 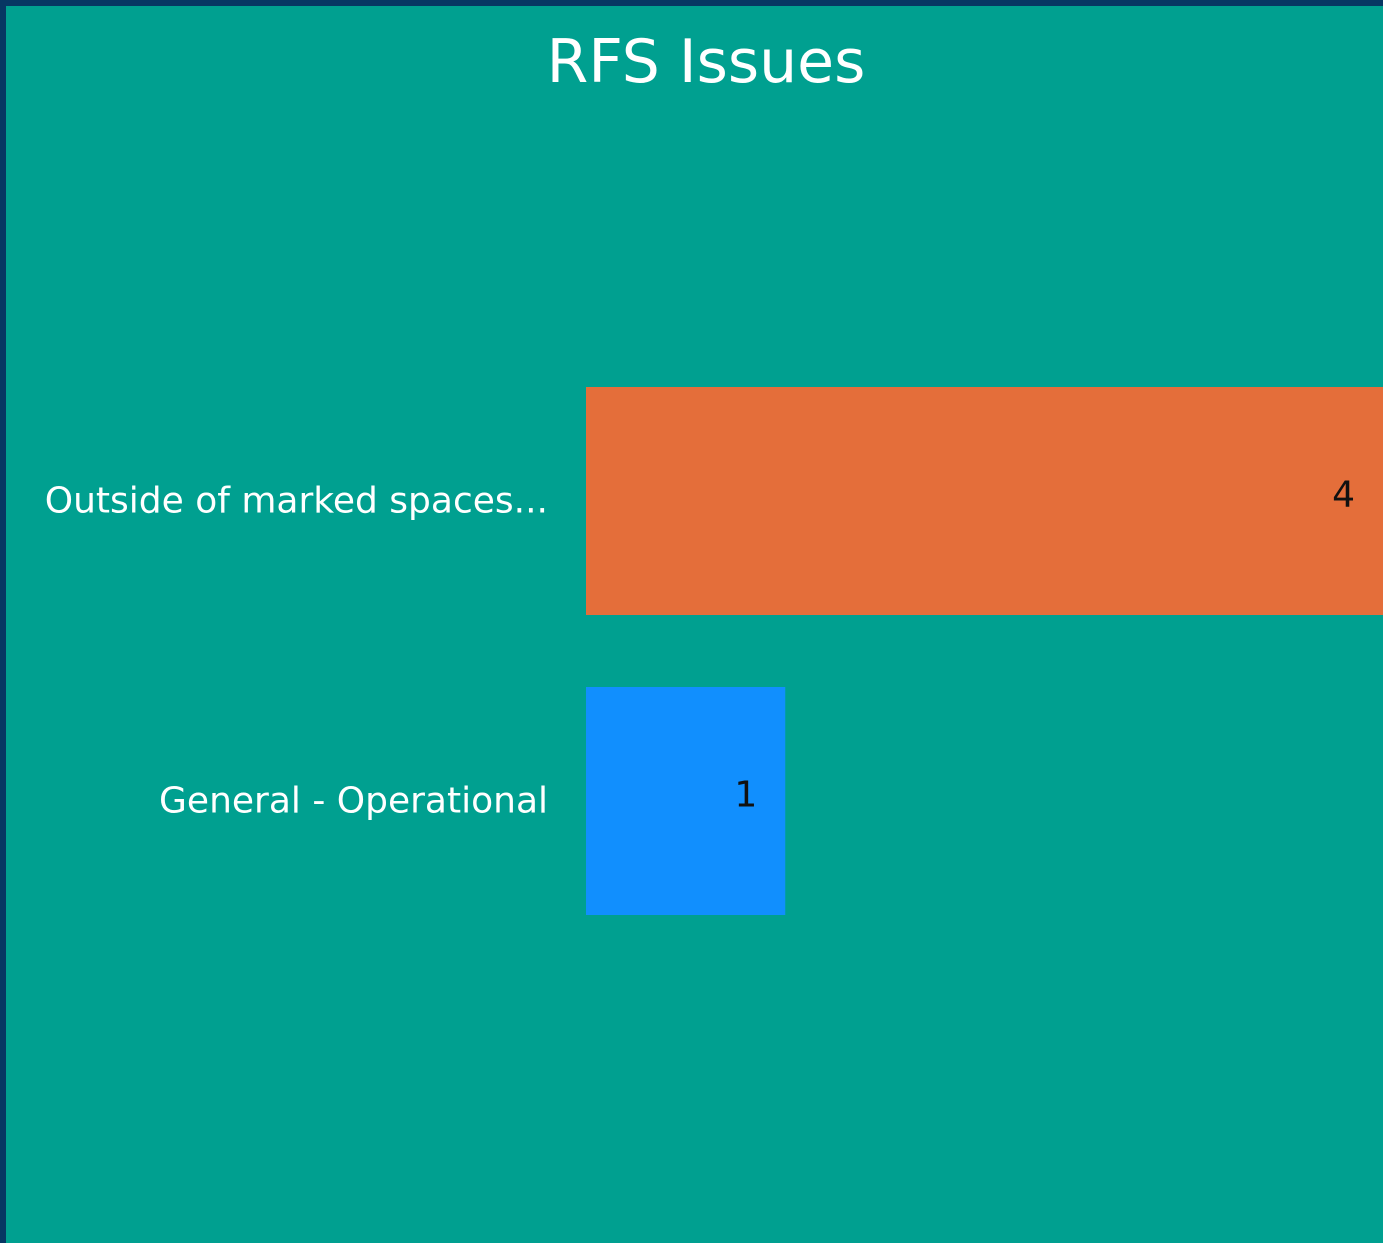 I want to click on value-label-1: 1, so click(x=745, y=795).